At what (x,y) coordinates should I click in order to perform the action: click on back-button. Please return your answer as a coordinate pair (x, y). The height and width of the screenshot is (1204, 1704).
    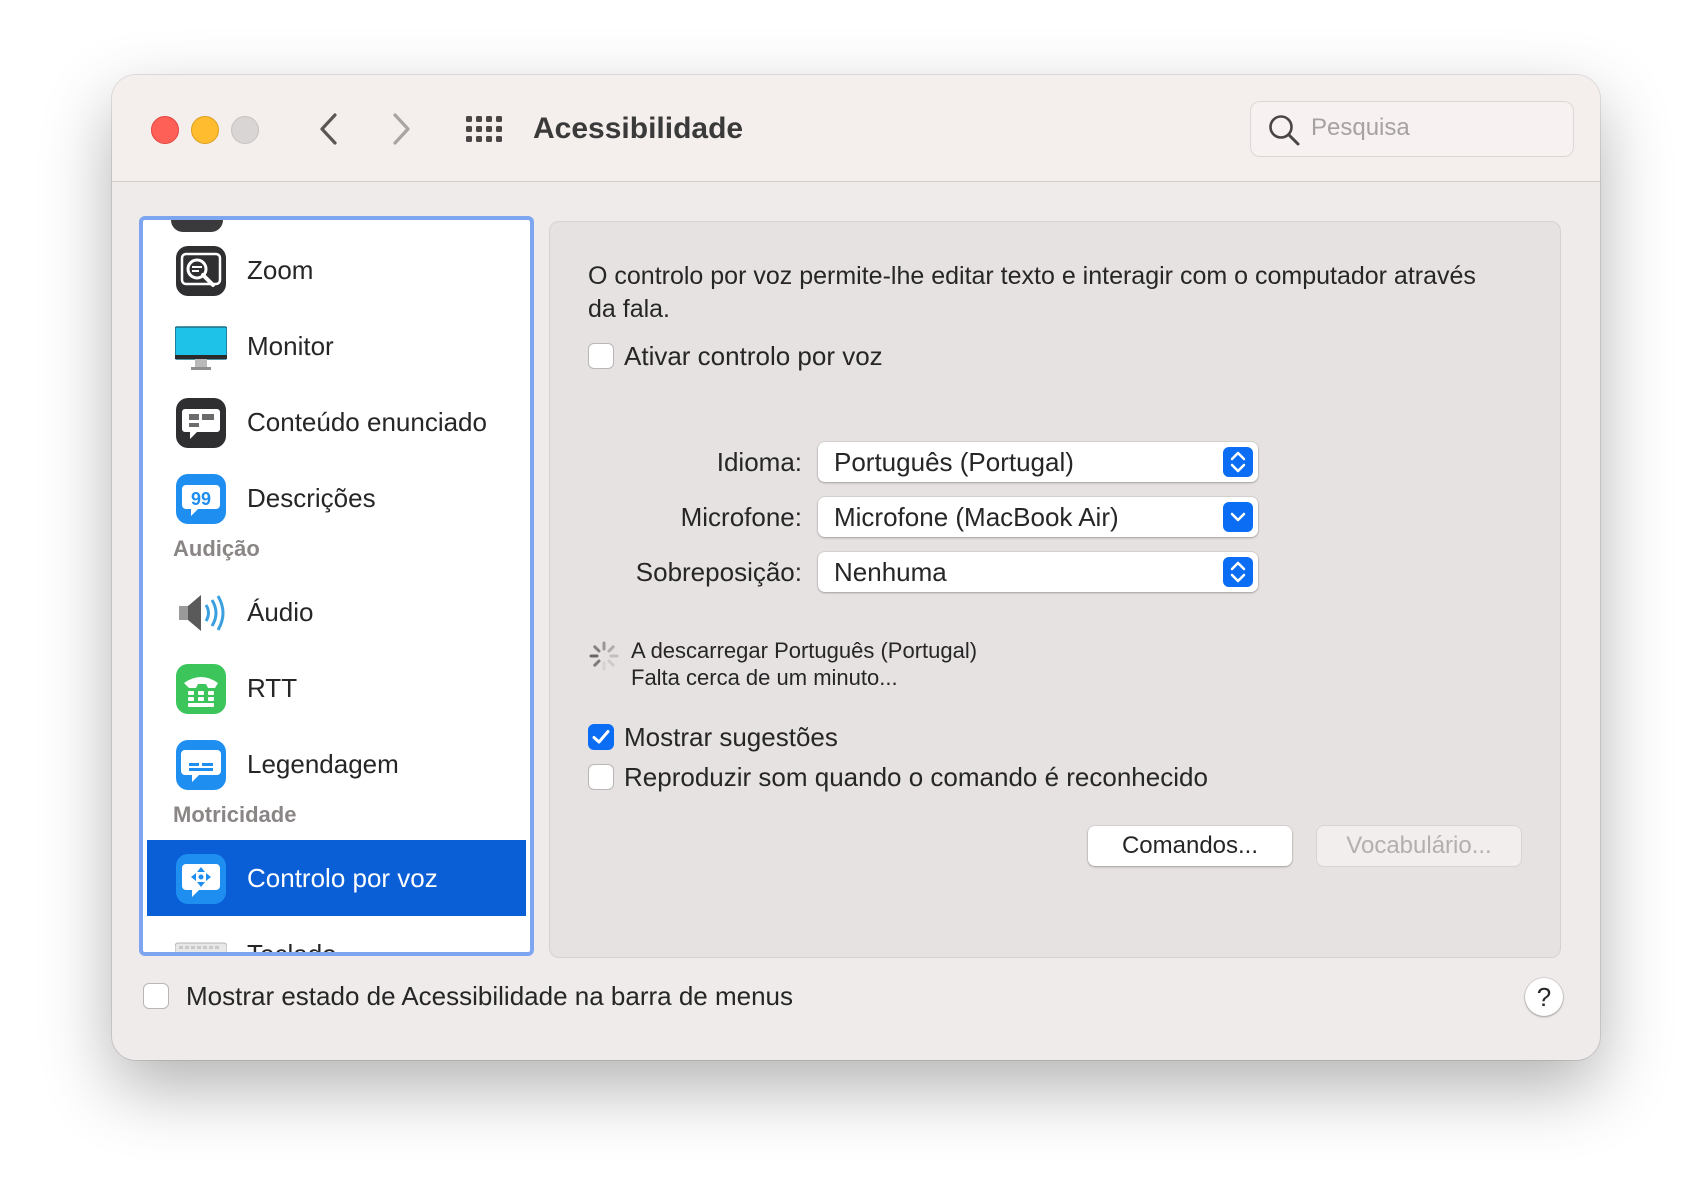
    Looking at the image, I should click on (328, 129).